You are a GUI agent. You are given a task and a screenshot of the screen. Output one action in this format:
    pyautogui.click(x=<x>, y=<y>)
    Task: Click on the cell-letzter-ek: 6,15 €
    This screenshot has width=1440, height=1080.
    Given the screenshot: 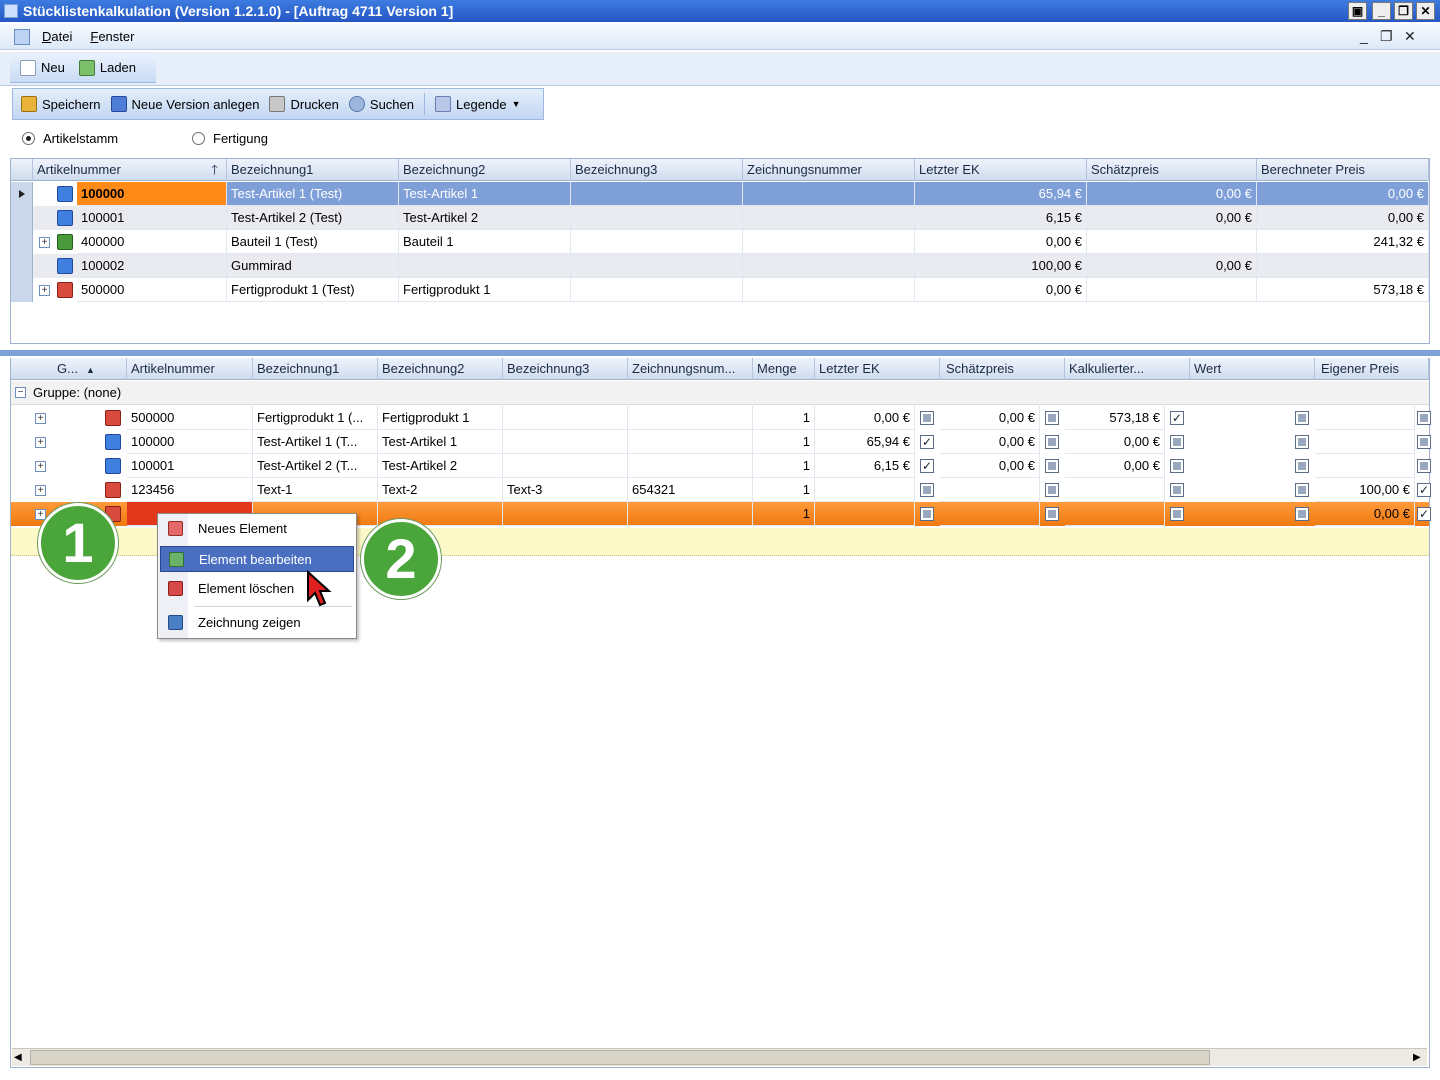 What is the action you would take?
    pyautogui.click(x=1001, y=218)
    